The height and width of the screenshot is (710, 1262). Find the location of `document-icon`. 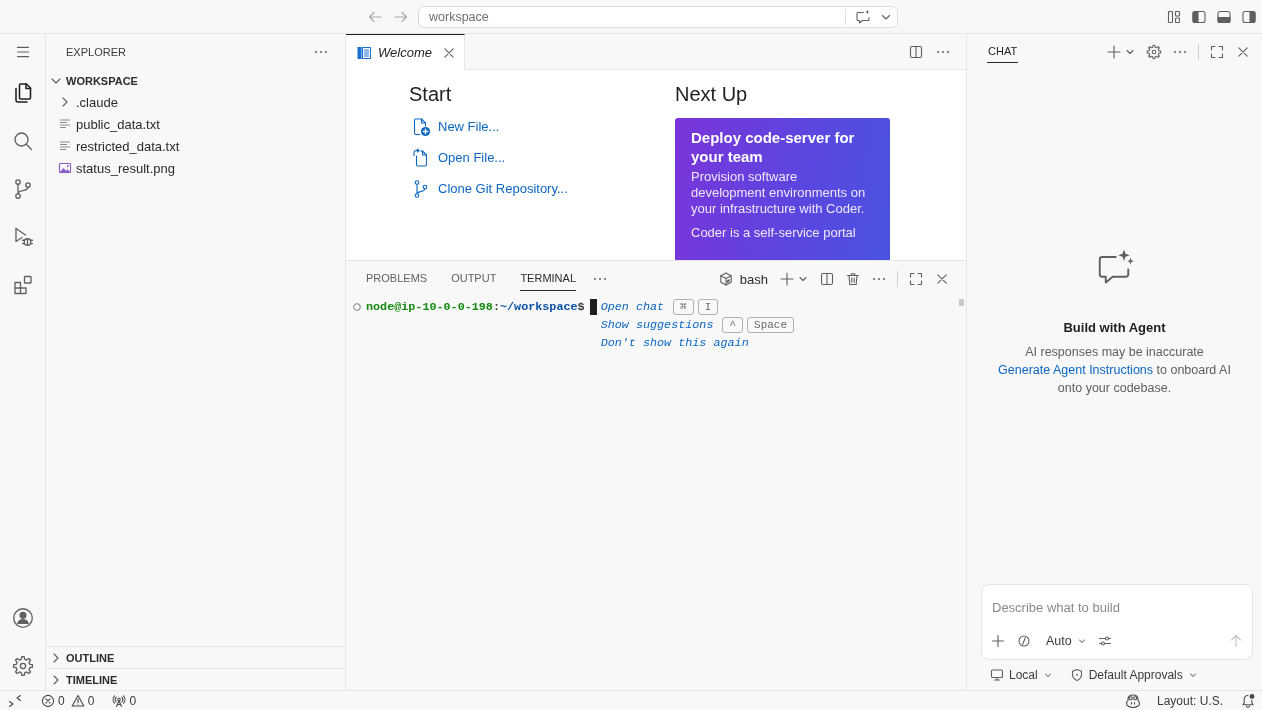

document-icon is located at coordinates (364, 52).